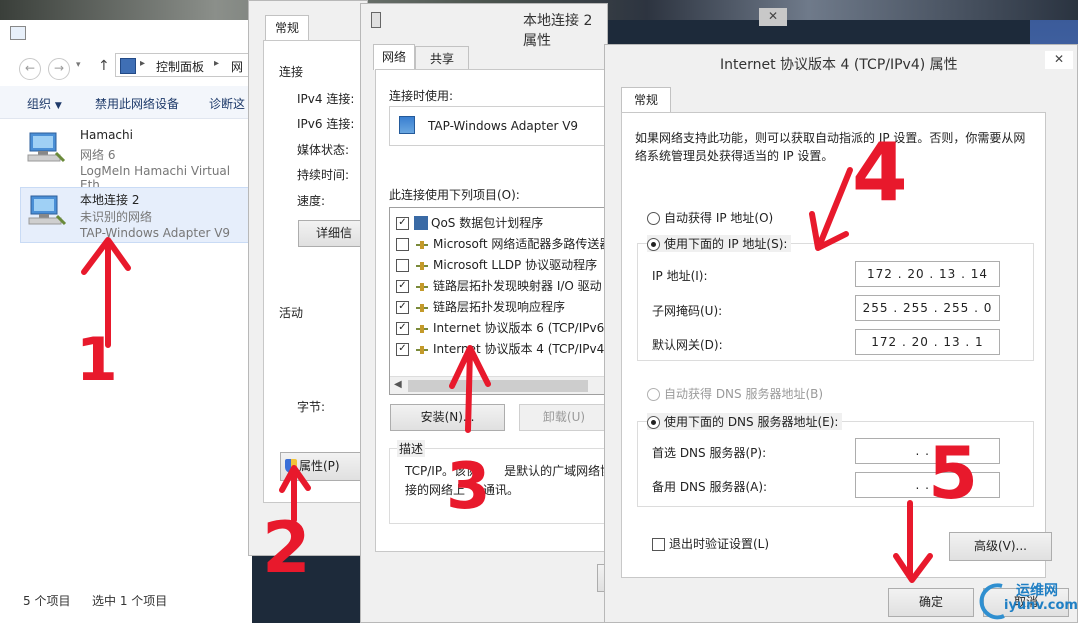 The height and width of the screenshot is (623, 1078). Describe the element at coordinates (326, 99) in the screenshot. I see `ipv4-connectivity-label: IPv4 连接:` at that location.